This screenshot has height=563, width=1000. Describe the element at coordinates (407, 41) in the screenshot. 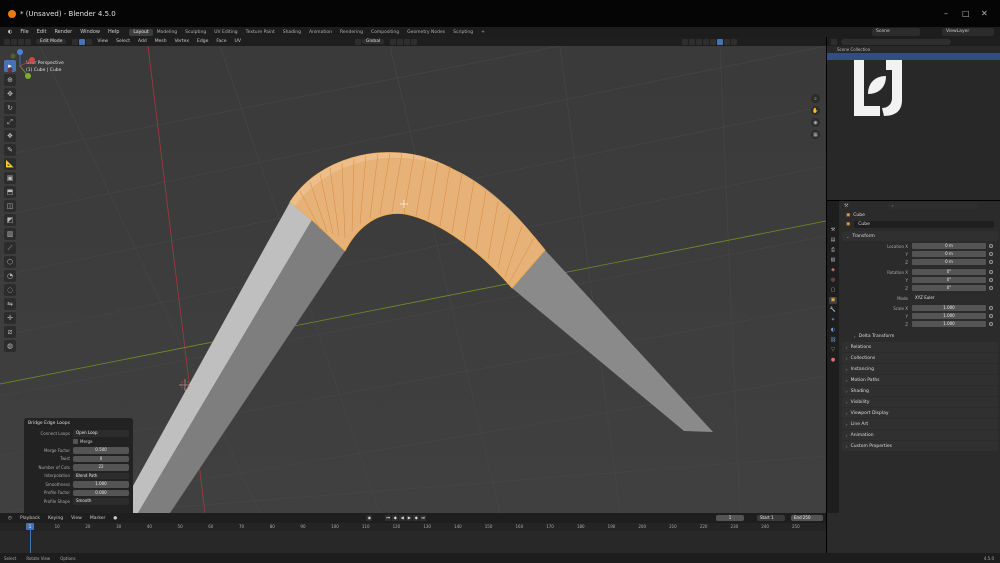

I see `snap-target-icon` at that location.